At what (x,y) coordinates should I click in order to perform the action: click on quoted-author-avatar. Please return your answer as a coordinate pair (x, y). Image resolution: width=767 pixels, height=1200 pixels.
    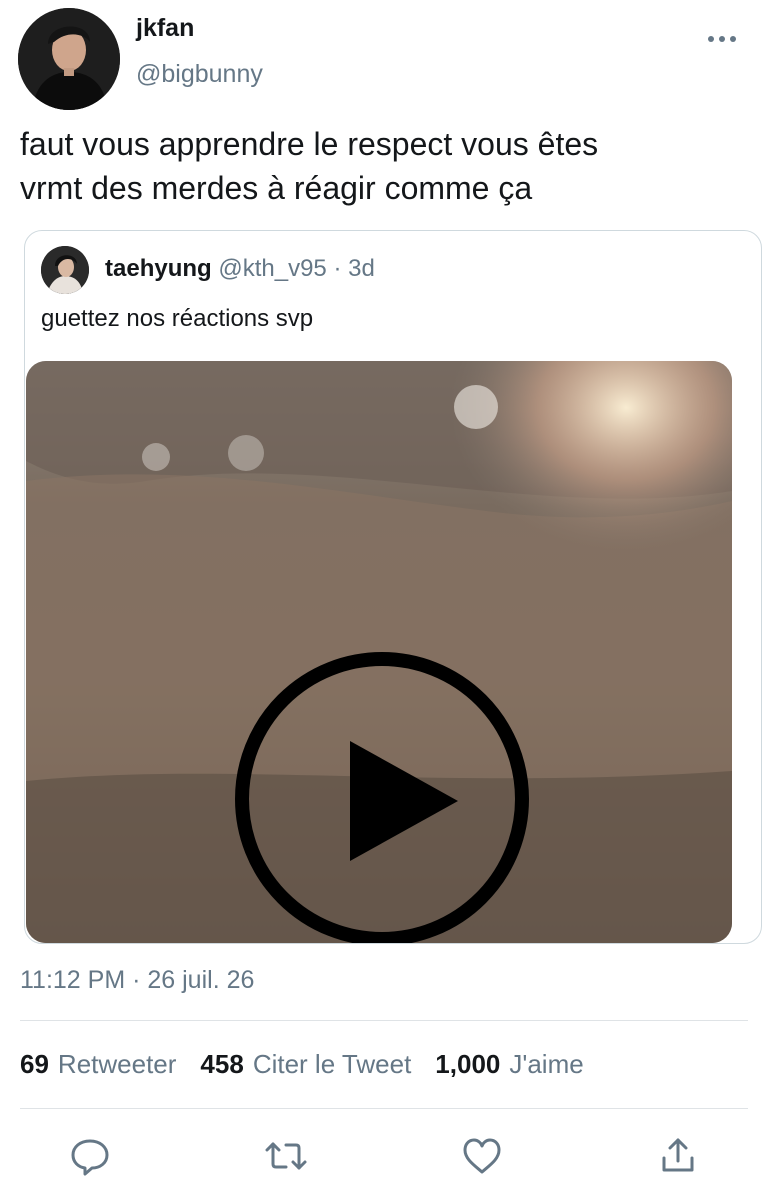
    Looking at the image, I should click on (65, 270).